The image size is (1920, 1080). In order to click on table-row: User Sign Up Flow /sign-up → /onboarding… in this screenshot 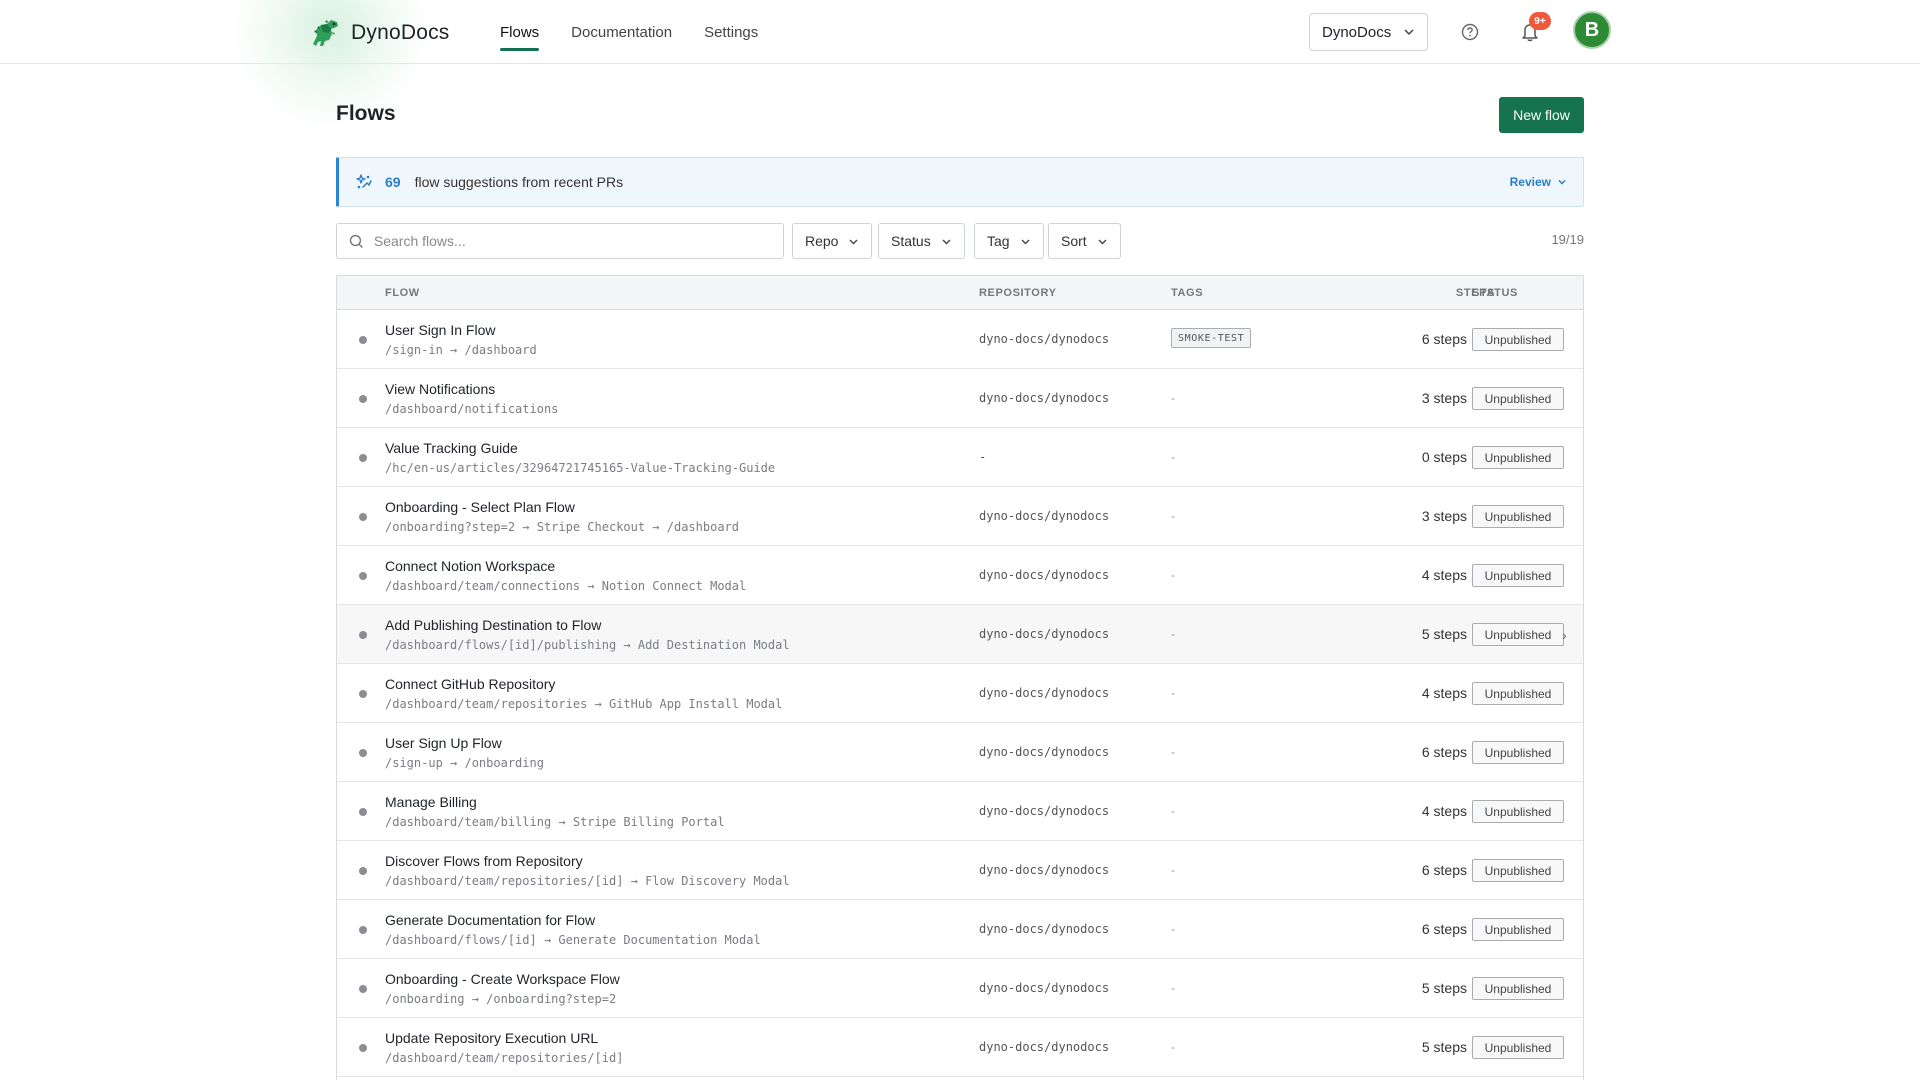, I will do `click(960, 752)`.